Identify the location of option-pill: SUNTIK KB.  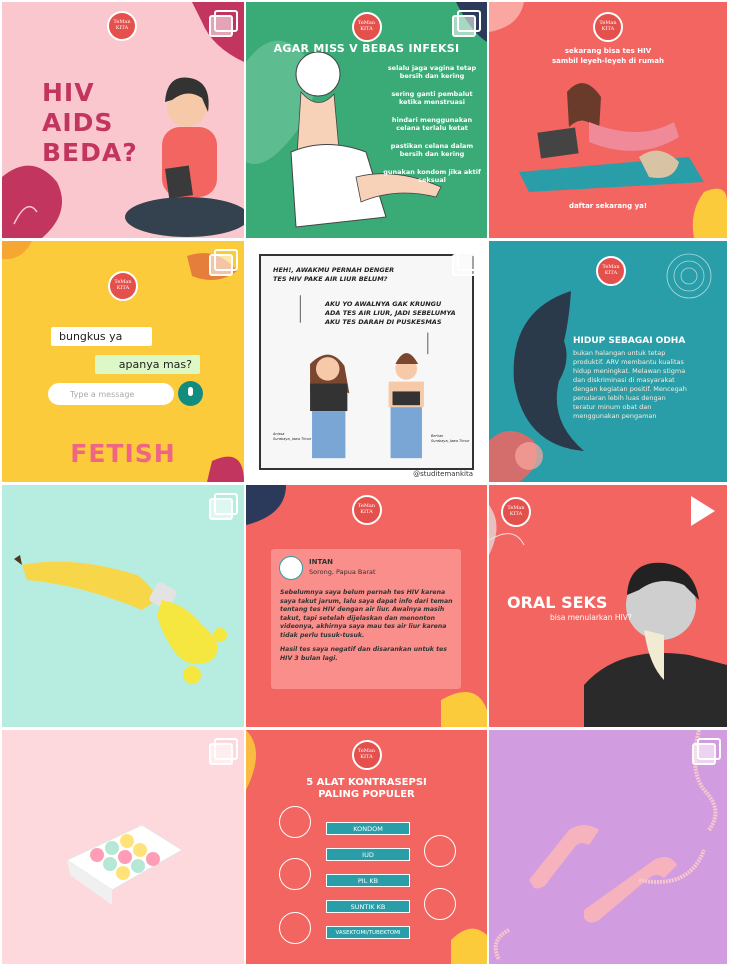
(368, 906).